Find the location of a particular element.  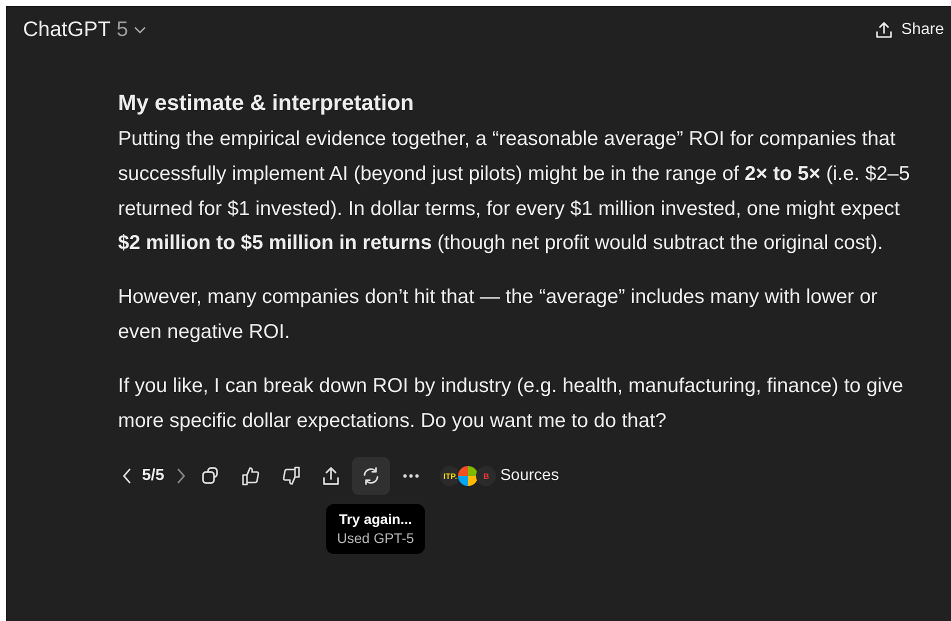

chevron-icon is located at coordinates (140, 30).